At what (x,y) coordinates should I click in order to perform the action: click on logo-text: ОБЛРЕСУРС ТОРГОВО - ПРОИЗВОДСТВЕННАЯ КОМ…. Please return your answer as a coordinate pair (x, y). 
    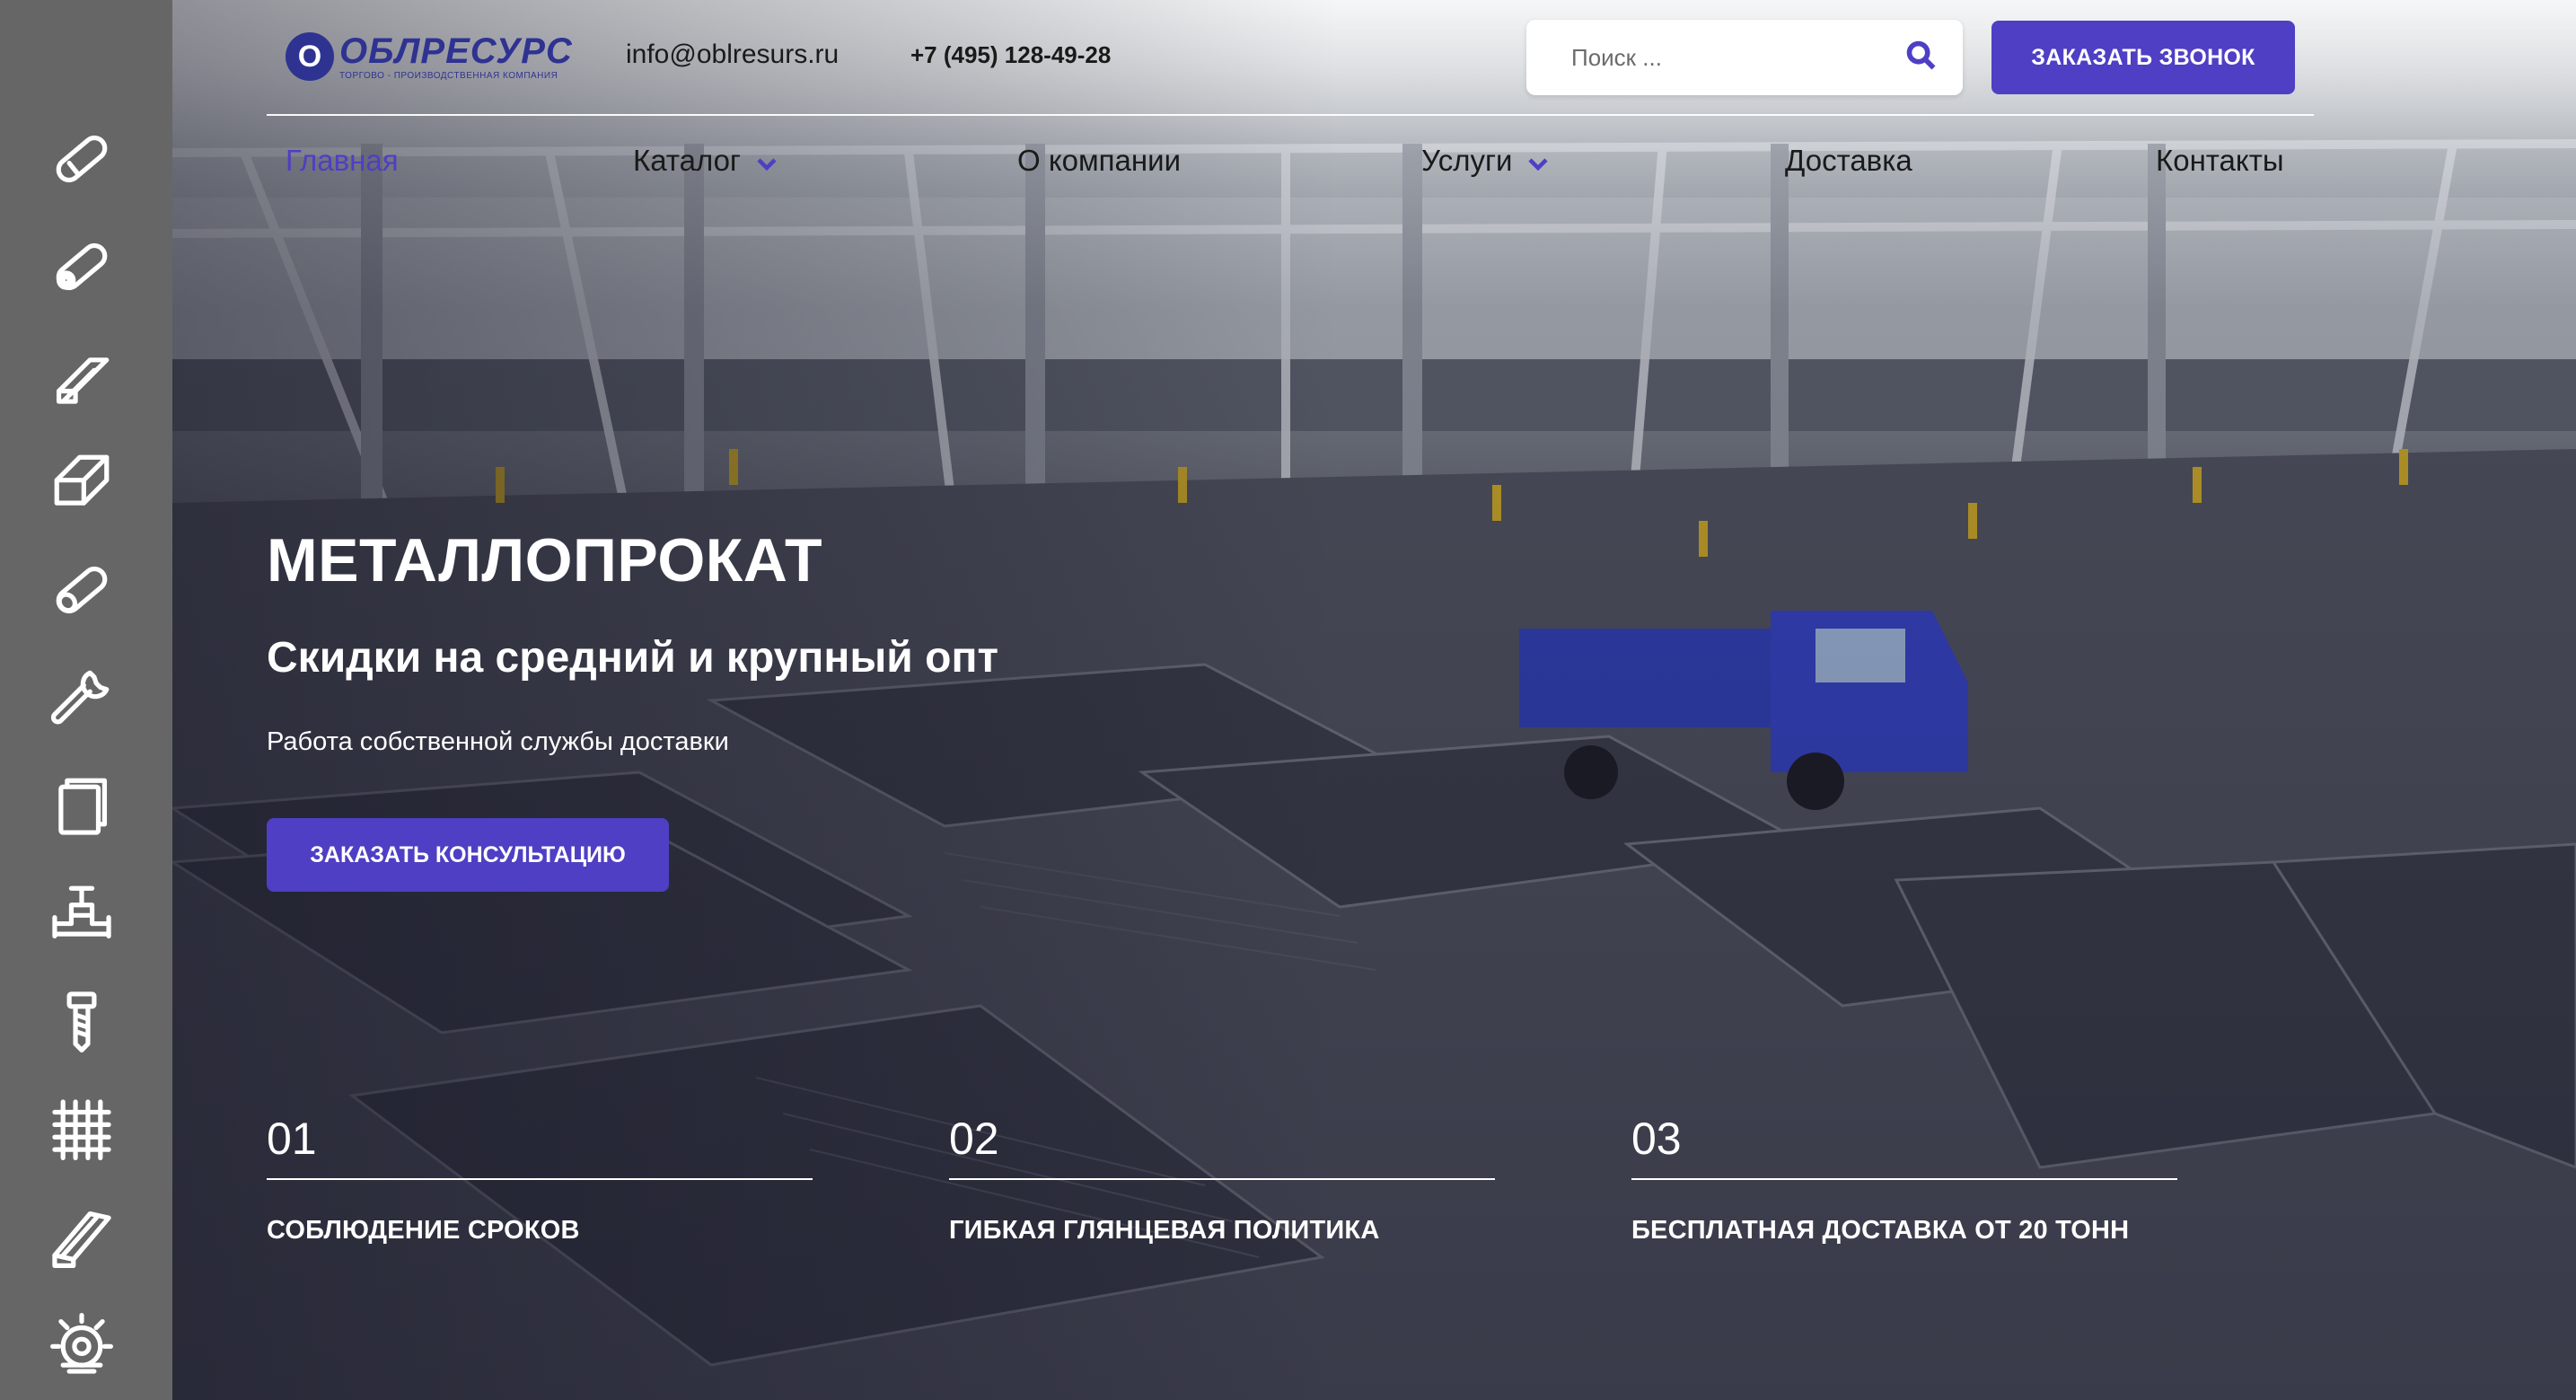
    Looking at the image, I should click on (456, 57).